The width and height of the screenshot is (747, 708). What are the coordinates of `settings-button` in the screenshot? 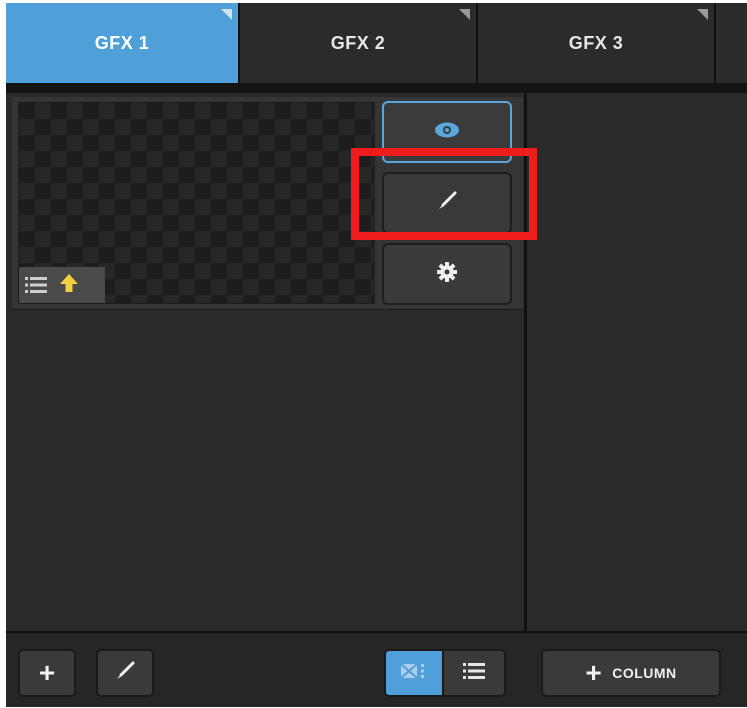 It's located at (447, 274).